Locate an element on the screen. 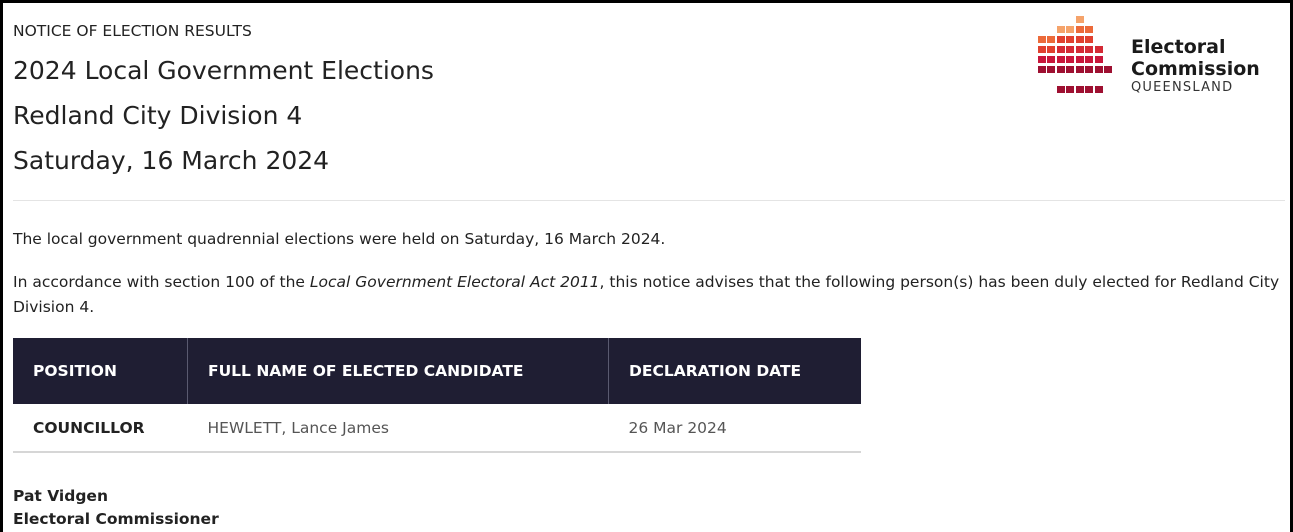 This screenshot has width=1293, height=532. cell-declaration-date: 26 Mar 2024 is located at coordinates (734, 428).